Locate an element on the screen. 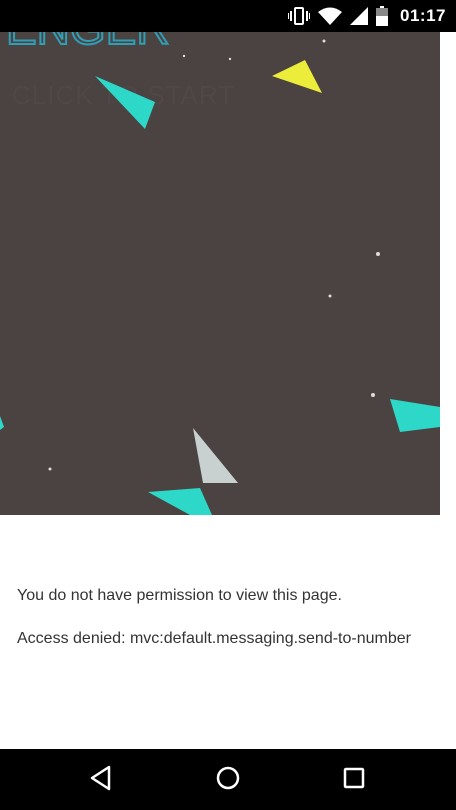  game-title: ENGER is located at coordinates (88, 43).